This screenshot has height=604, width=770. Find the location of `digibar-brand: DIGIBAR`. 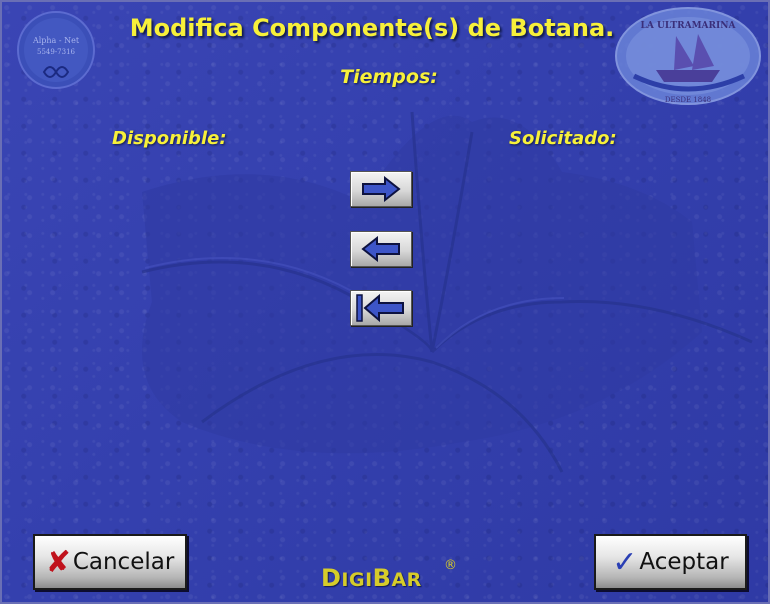

digibar-brand: DIGIBAR is located at coordinates (371, 578).